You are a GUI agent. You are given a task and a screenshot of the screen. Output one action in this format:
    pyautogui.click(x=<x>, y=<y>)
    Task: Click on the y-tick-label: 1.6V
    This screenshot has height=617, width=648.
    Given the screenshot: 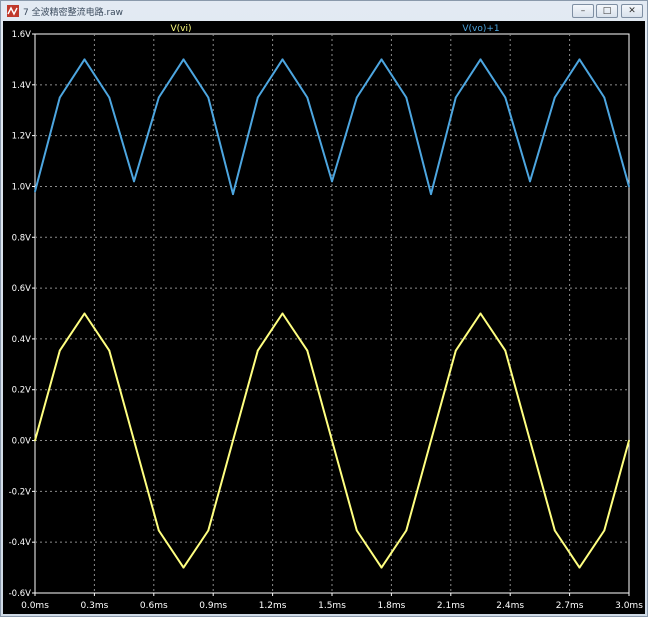 What is the action you would take?
    pyautogui.click(x=22, y=35)
    